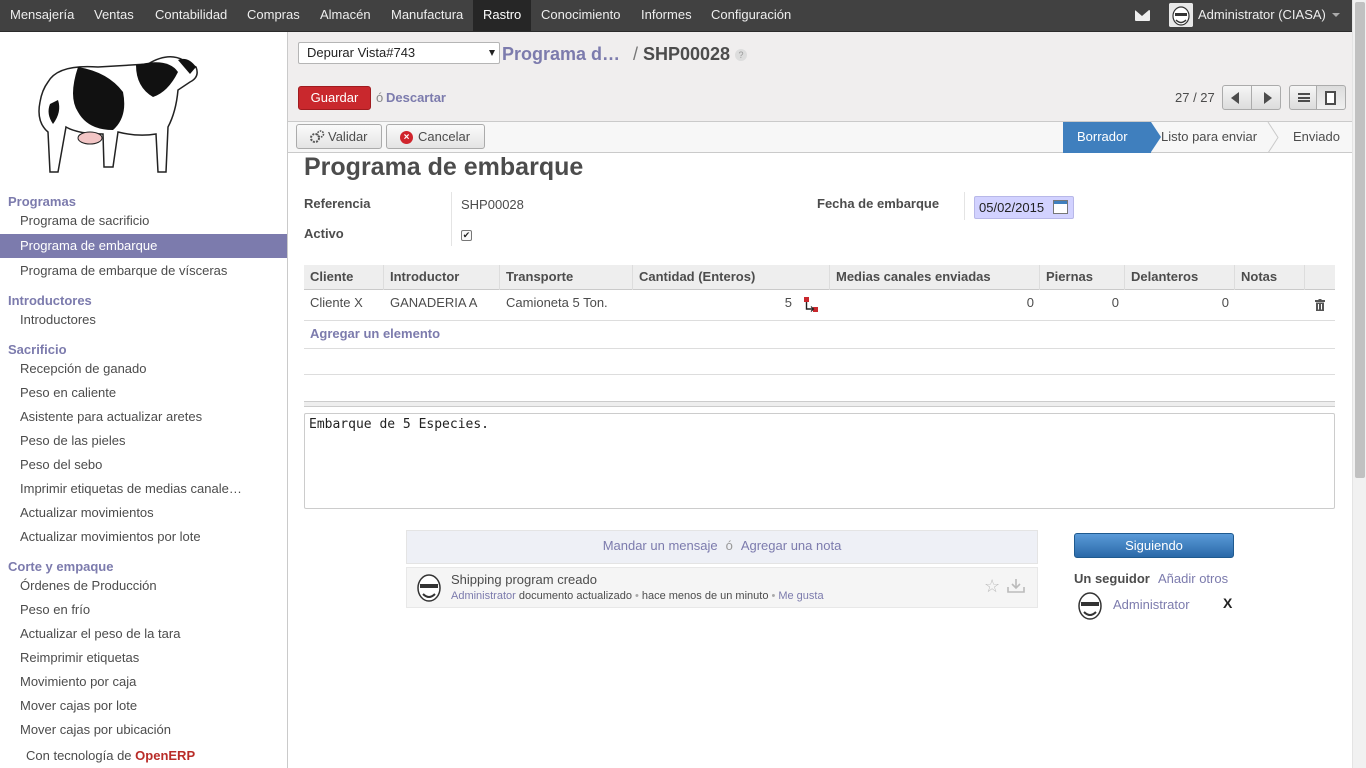 The height and width of the screenshot is (768, 1366). Describe the element at coordinates (819, 461) in the screenshot. I see `notes-textarea: Embarque de 5 Especies.` at that location.